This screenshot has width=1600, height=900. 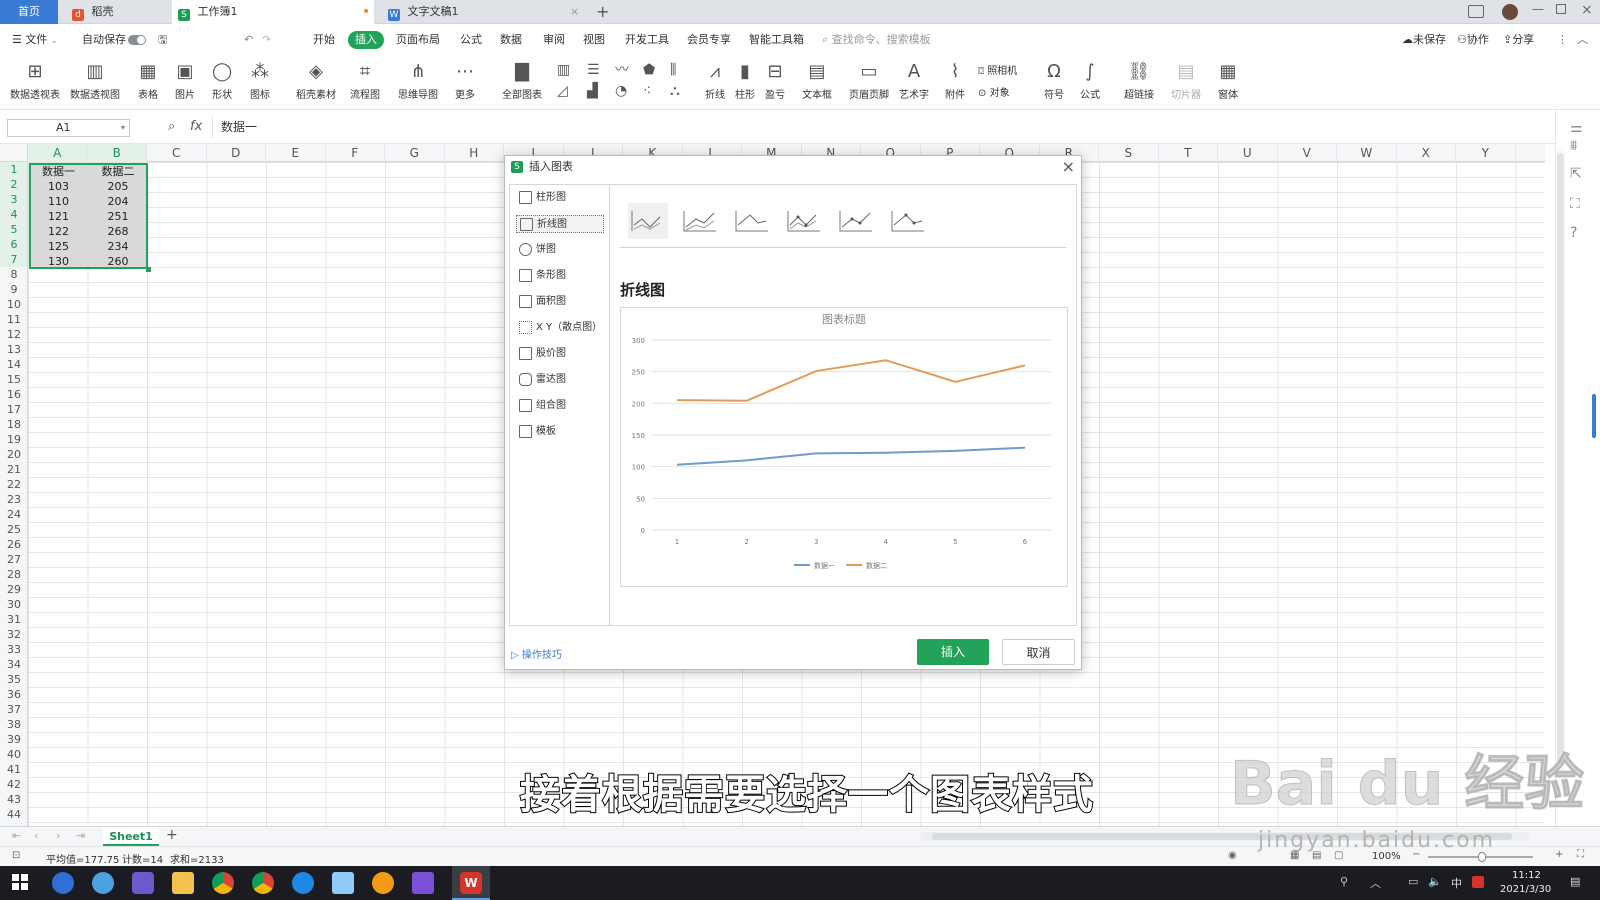 I want to click on column-header: H, so click(x=474, y=153).